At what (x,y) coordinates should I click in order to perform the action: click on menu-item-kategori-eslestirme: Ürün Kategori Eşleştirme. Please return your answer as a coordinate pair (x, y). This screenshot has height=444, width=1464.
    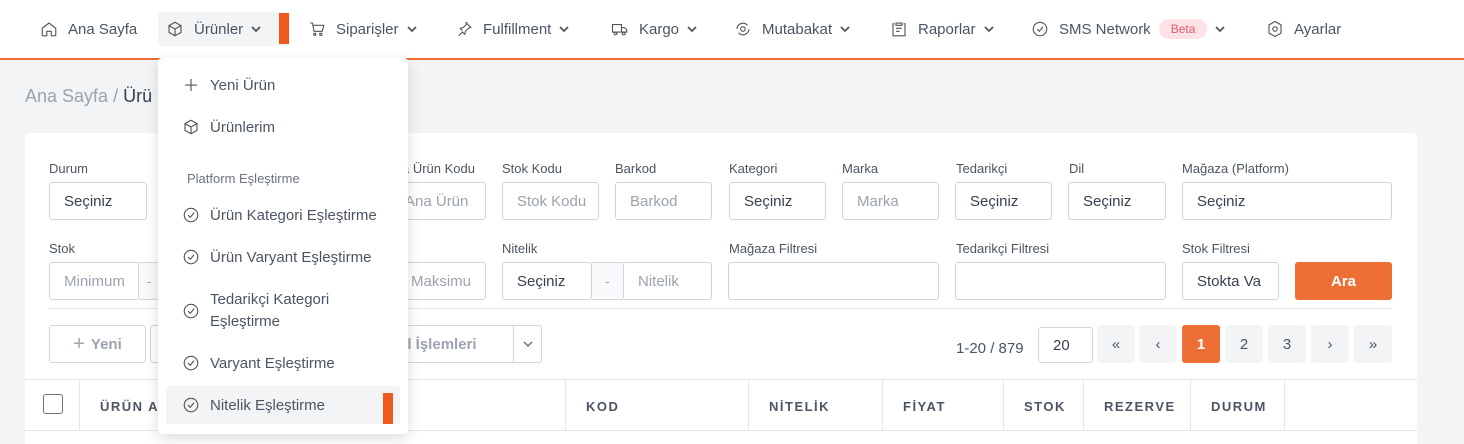
    Looking at the image, I should click on (283, 215).